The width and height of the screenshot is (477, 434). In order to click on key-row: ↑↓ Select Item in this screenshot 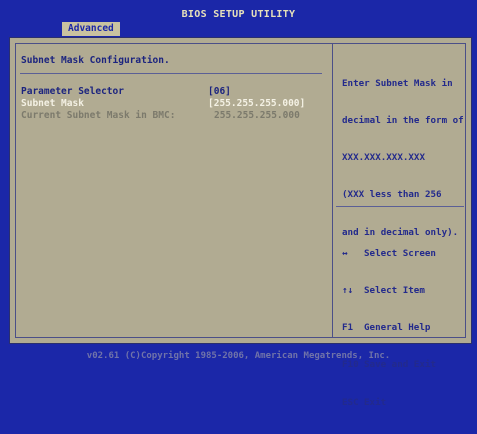, I will do `click(389, 291)`.